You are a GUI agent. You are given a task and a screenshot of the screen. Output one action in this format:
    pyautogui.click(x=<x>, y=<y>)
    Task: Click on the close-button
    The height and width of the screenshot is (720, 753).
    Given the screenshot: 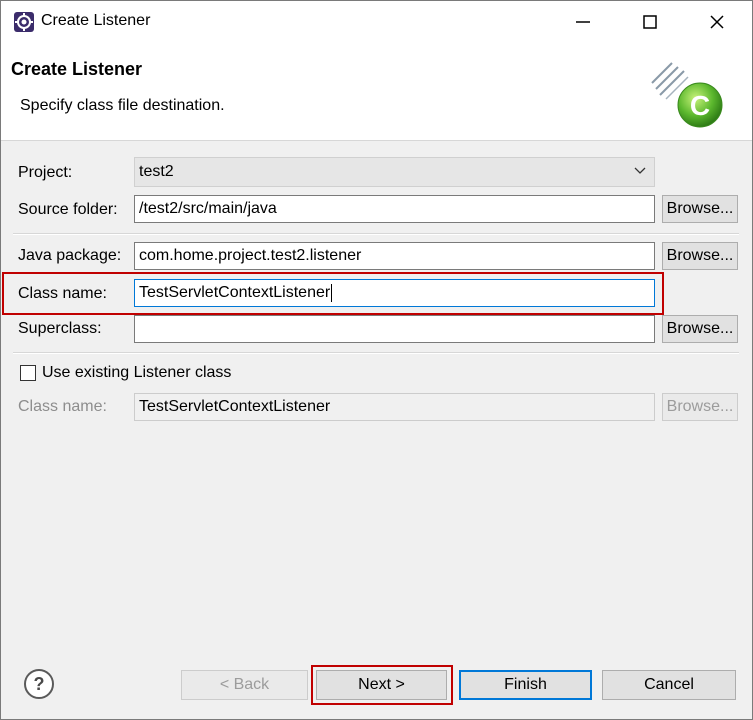 What is the action you would take?
    pyautogui.click(x=717, y=22)
    